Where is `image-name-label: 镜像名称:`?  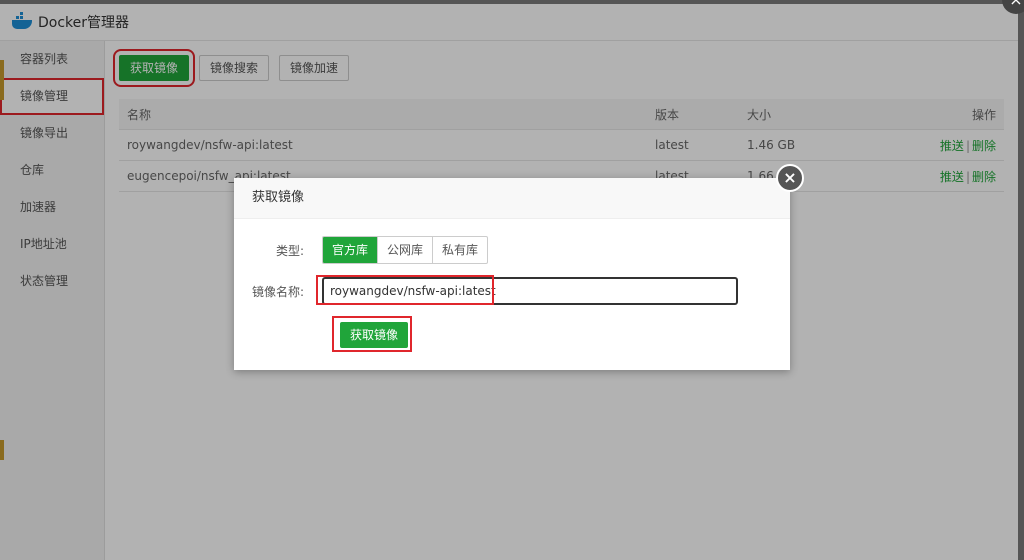
image-name-label: 镜像名称: is located at coordinates (277, 291).